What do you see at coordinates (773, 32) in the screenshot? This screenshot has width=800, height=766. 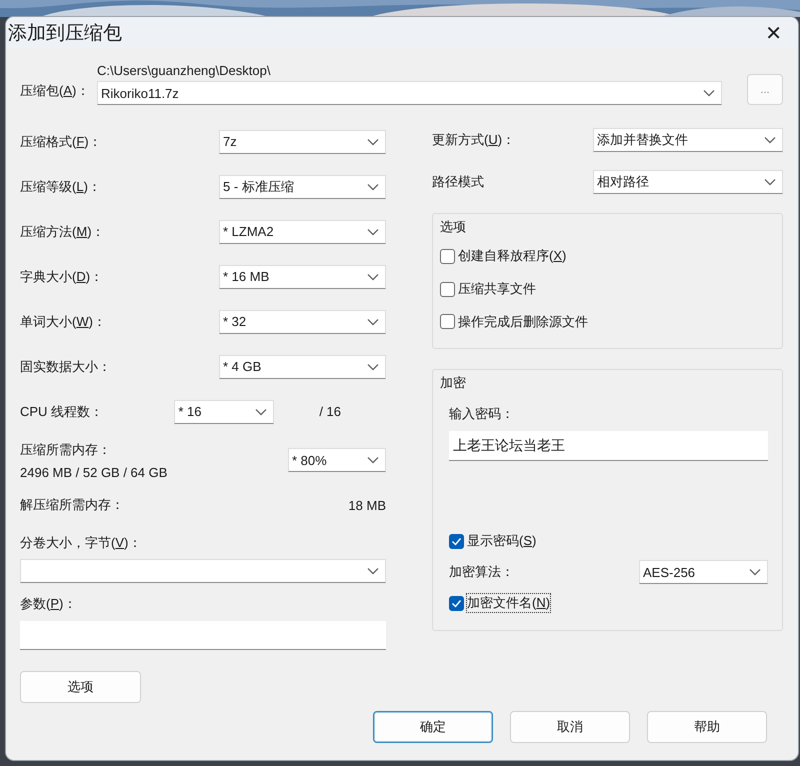 I see `close-button: ✕` at bounding box center [773, 32].